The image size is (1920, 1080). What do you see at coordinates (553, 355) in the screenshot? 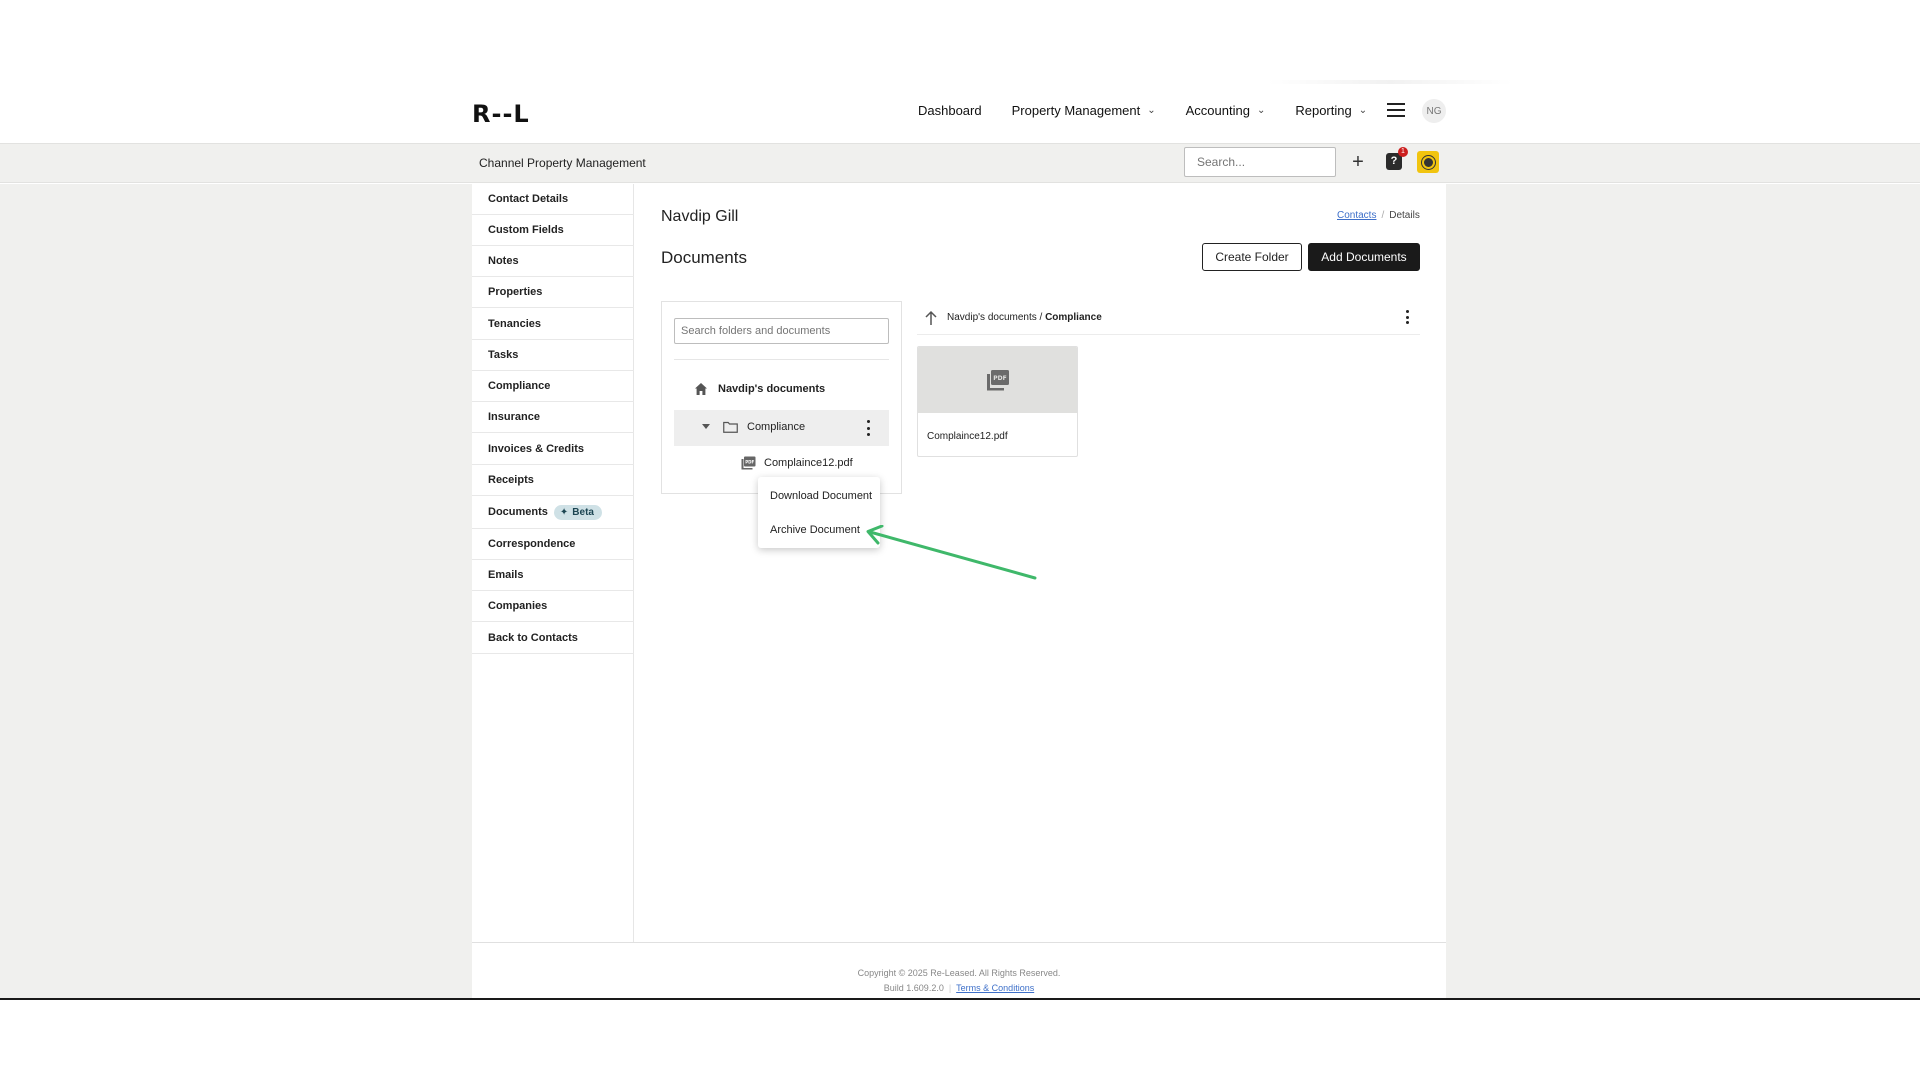
I see `sidebar-item-tasks: Tasks` at bounding box center [553, 355].